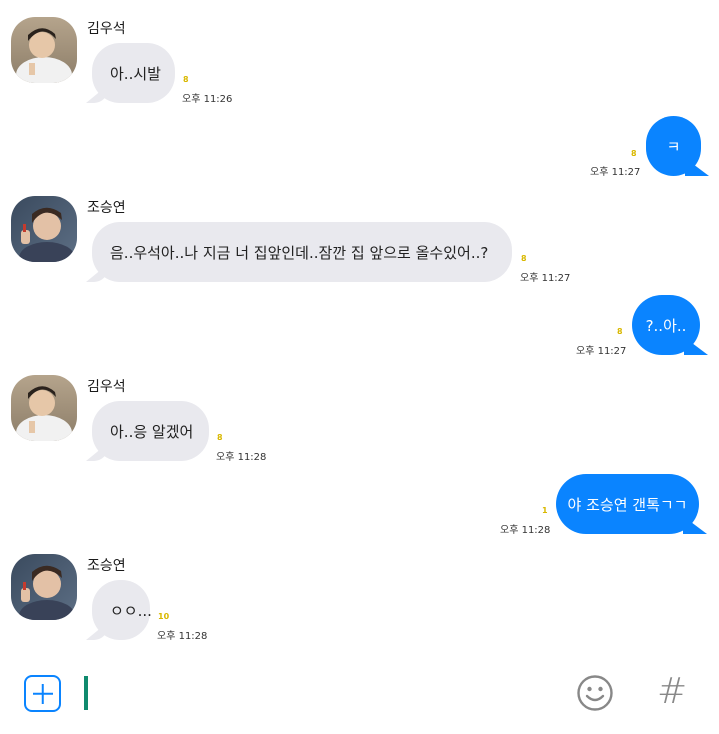 The height and width of the screenshot is (734, 719). What do you see at coordinates (302, 252) in the screenshot?
I see `incoming-message-bubble: 음..우석아..나 지금 너 집앞인데..잠깐 집 앞으로 올수있어..?` at bounding box center [302, 252].